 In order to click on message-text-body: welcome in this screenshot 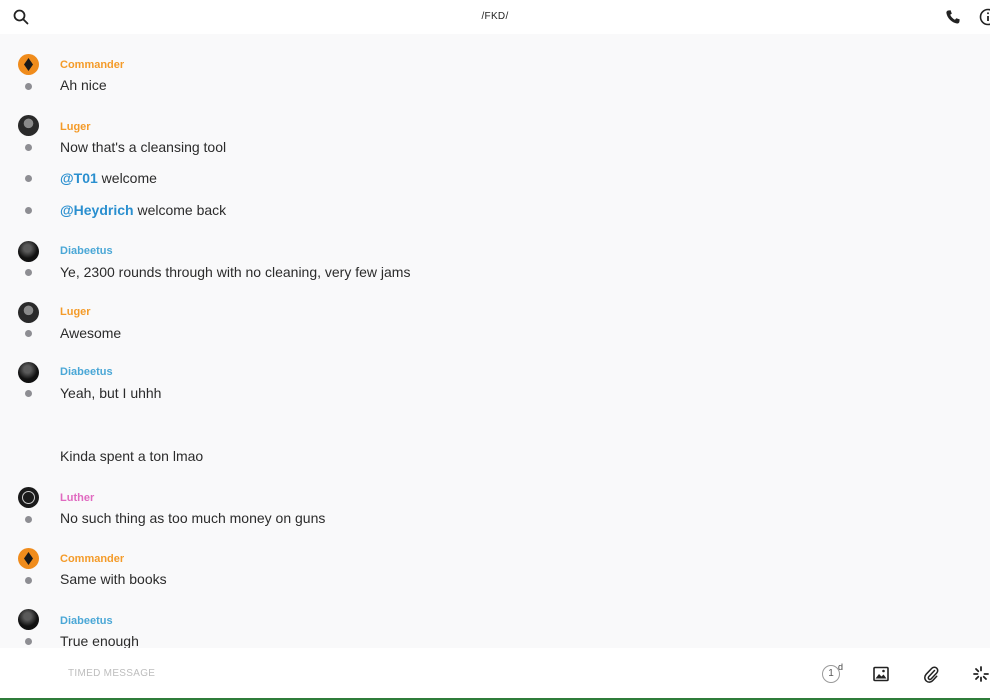, I will do `click(127, 178)`.